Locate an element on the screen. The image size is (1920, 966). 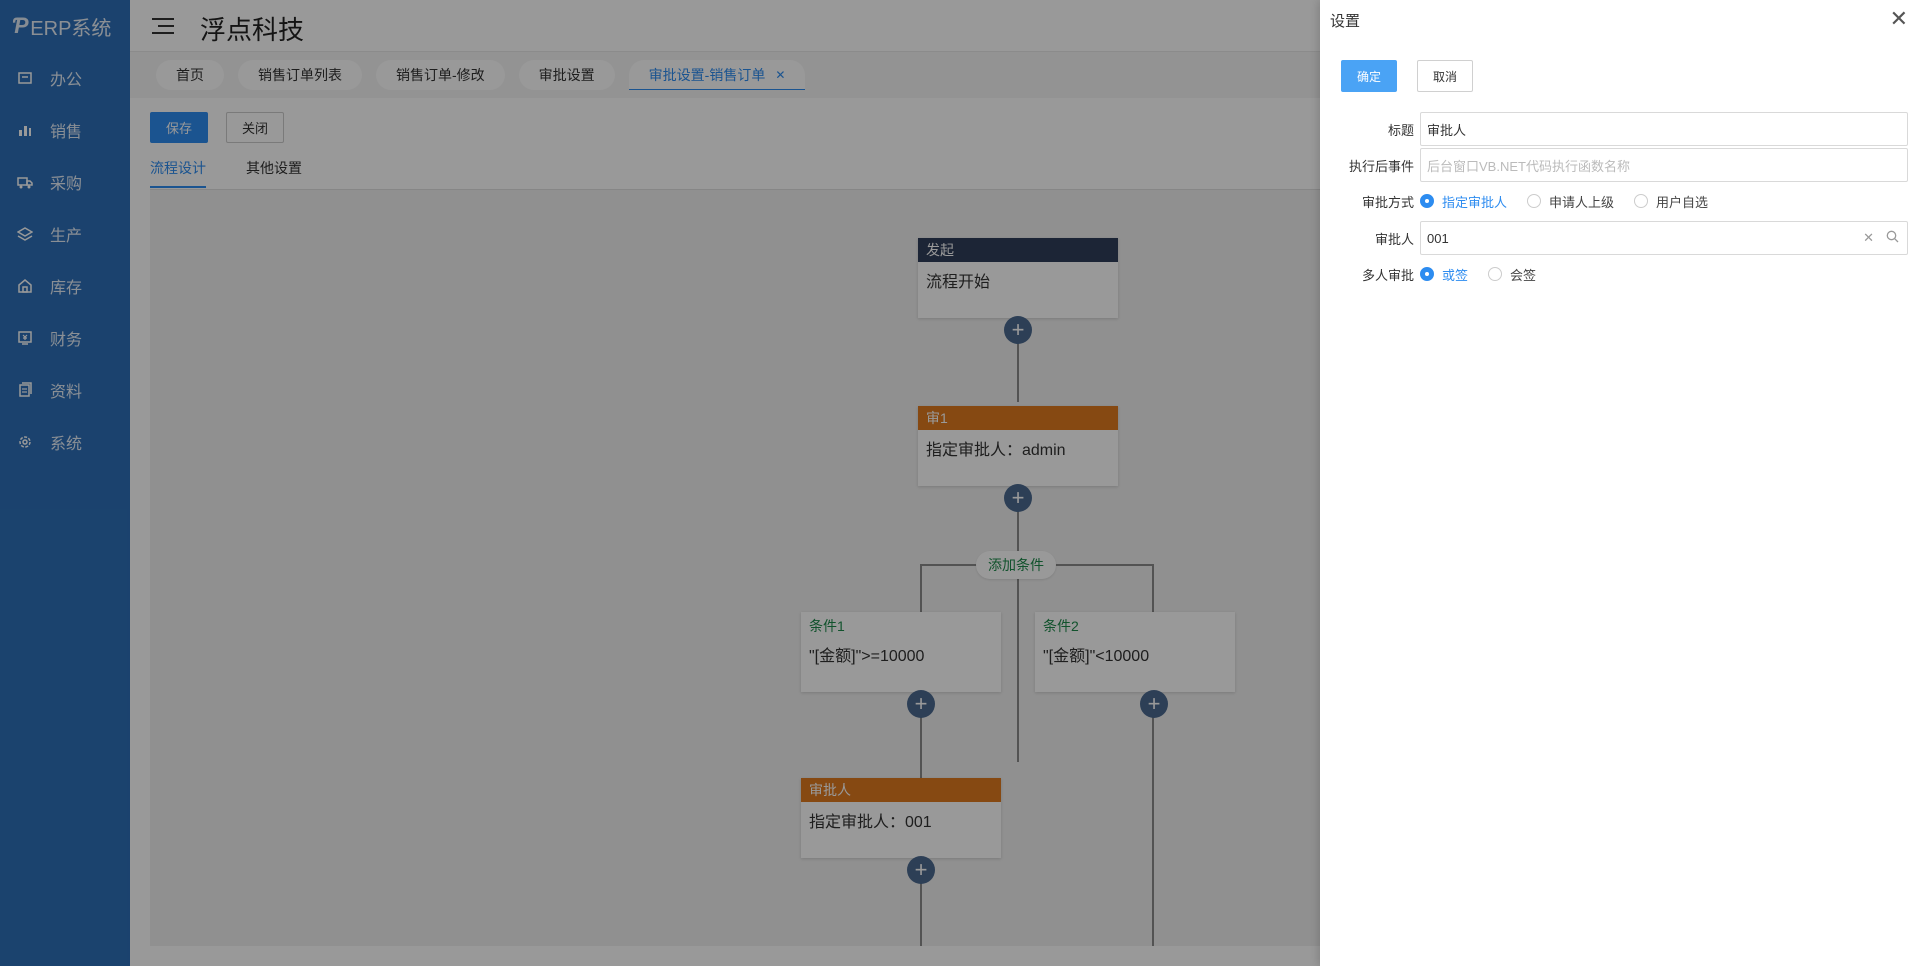
radio-label: 用户自选 is located at coordinates (1682, 202).